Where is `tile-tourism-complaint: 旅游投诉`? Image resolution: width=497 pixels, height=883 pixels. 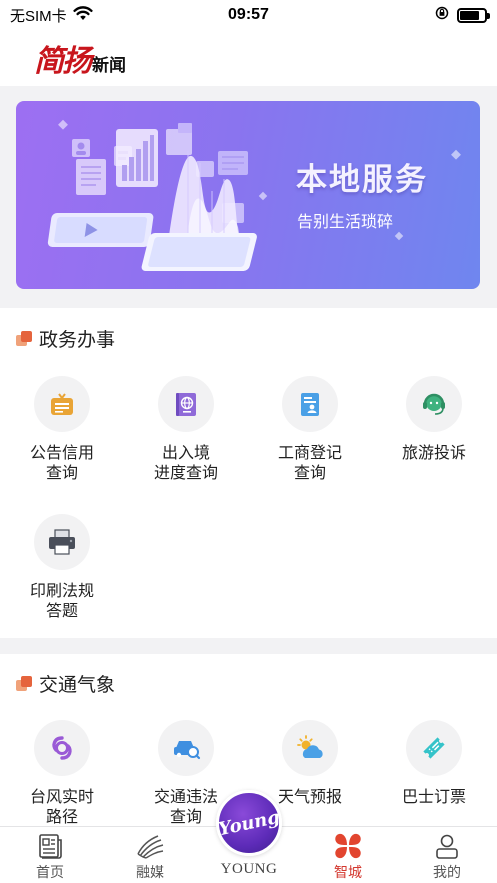
tile-tourism-complaint: 旅游投诉 is located at coordinates (434, 420).